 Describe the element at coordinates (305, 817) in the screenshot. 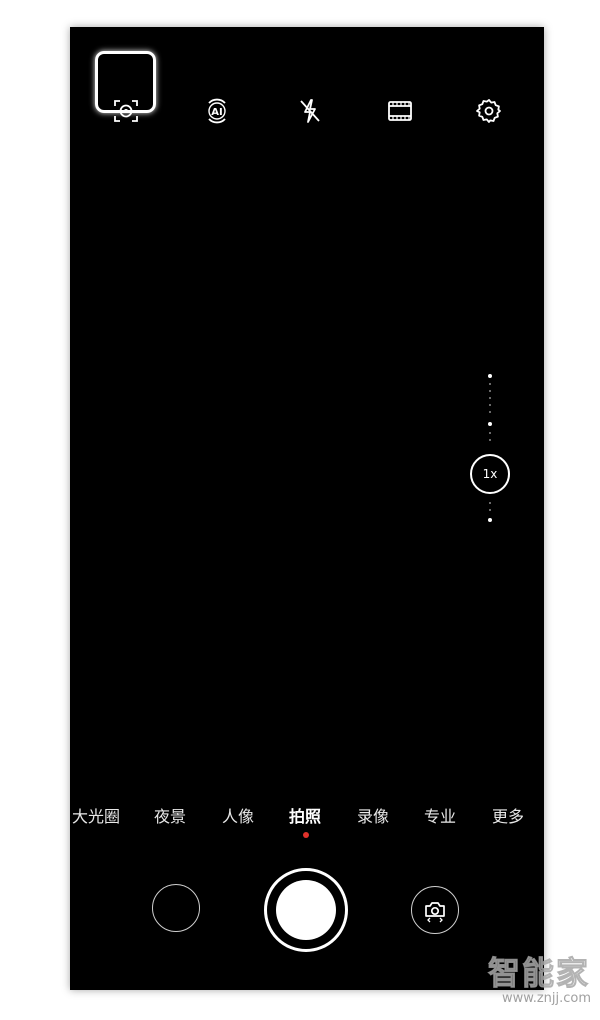

I see `mode-photo: 拍照` at that location.